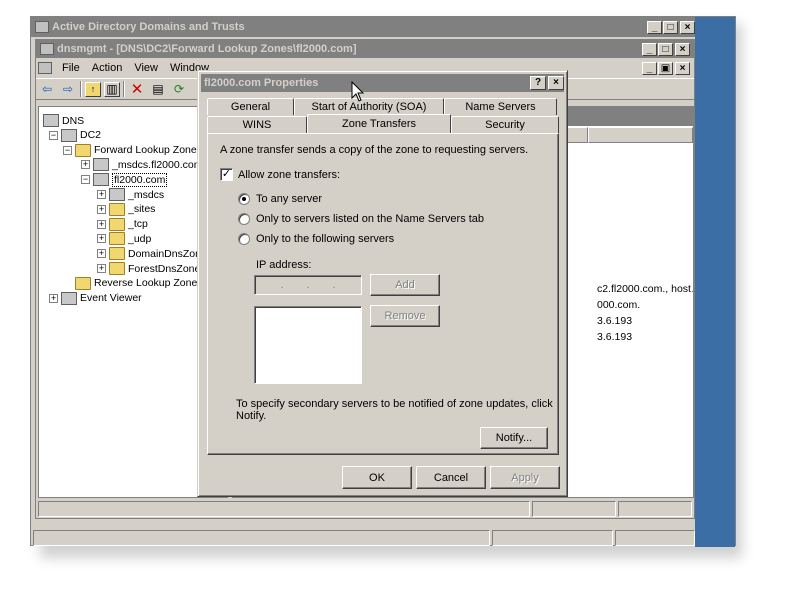 The width and height of the screenshot is (800, 607). I want to click on tree-item: + _msdcs.fl2000.com, so click(141, 164).